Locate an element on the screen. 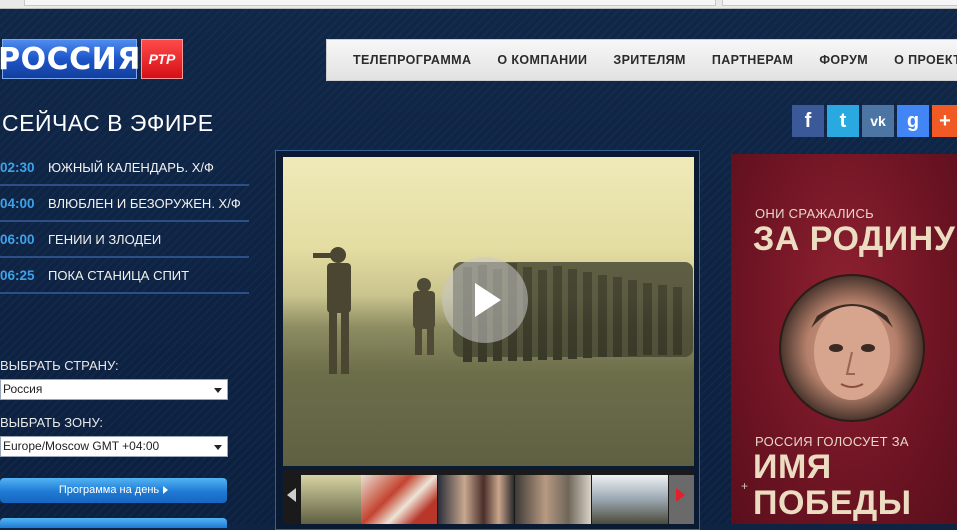 The height and width of the screenshot is (530, 957). schedule-title: ЮЖНЫЙ КАЛЕНДАРЬ. Х/Ф is located at coordinates (131, 167).